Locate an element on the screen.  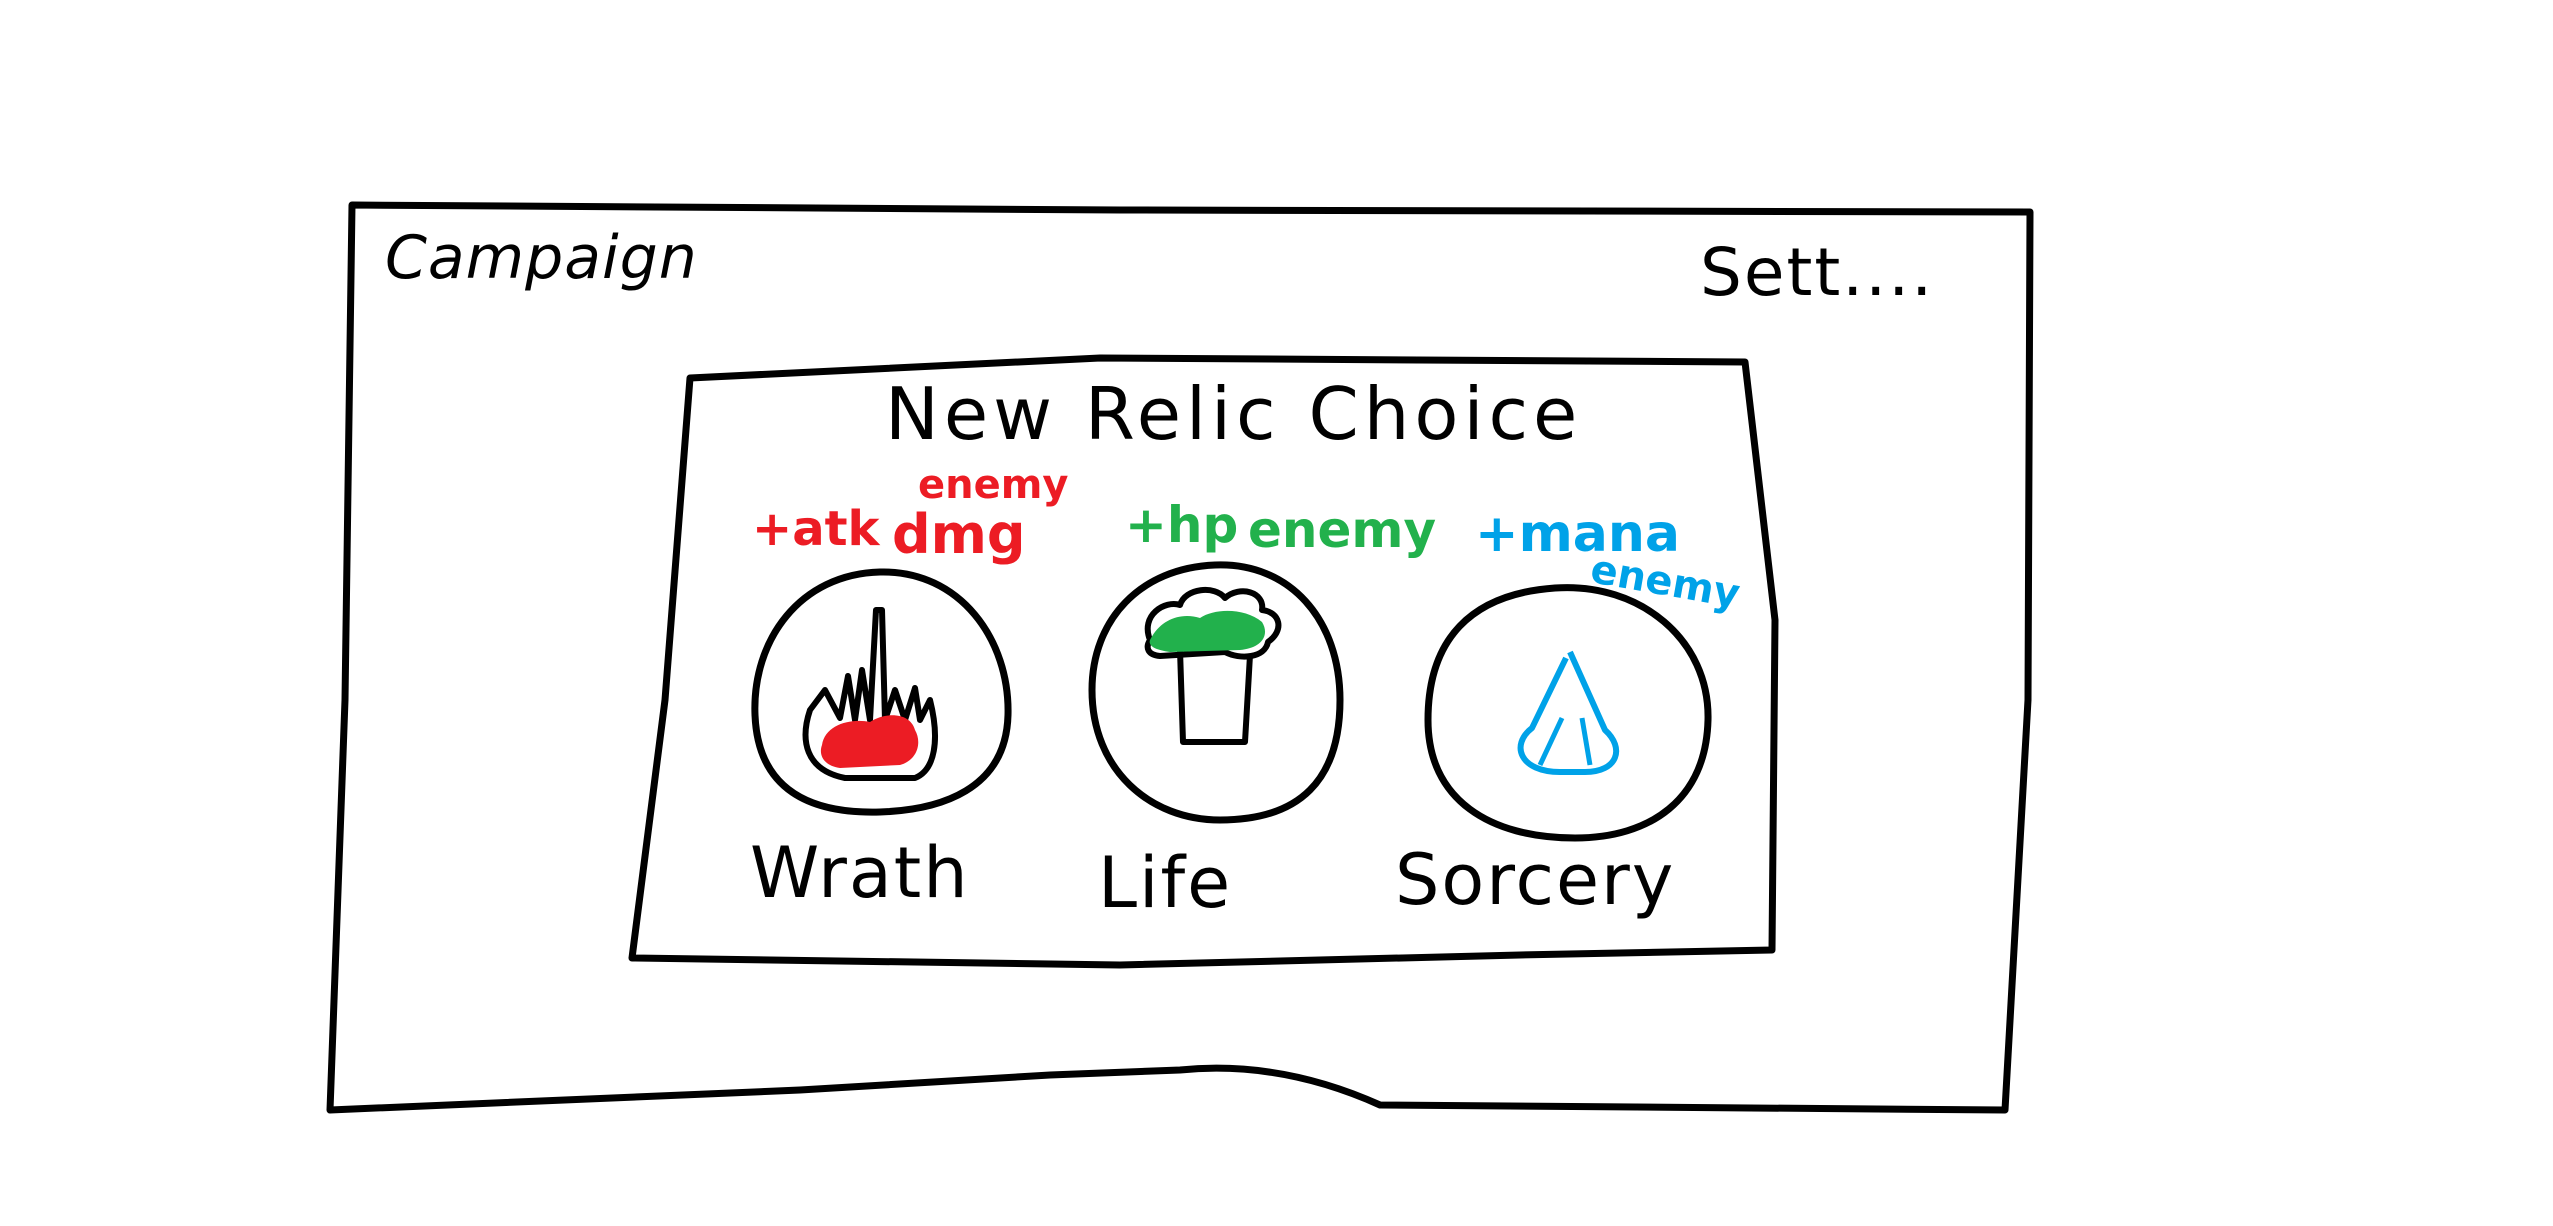
sorcery-bonus-main: +mana is located at coordinates (1577, 534).